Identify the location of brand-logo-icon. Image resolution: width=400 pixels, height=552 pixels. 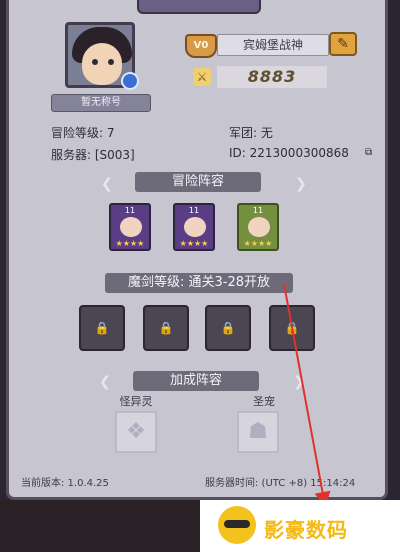
(237, 525).